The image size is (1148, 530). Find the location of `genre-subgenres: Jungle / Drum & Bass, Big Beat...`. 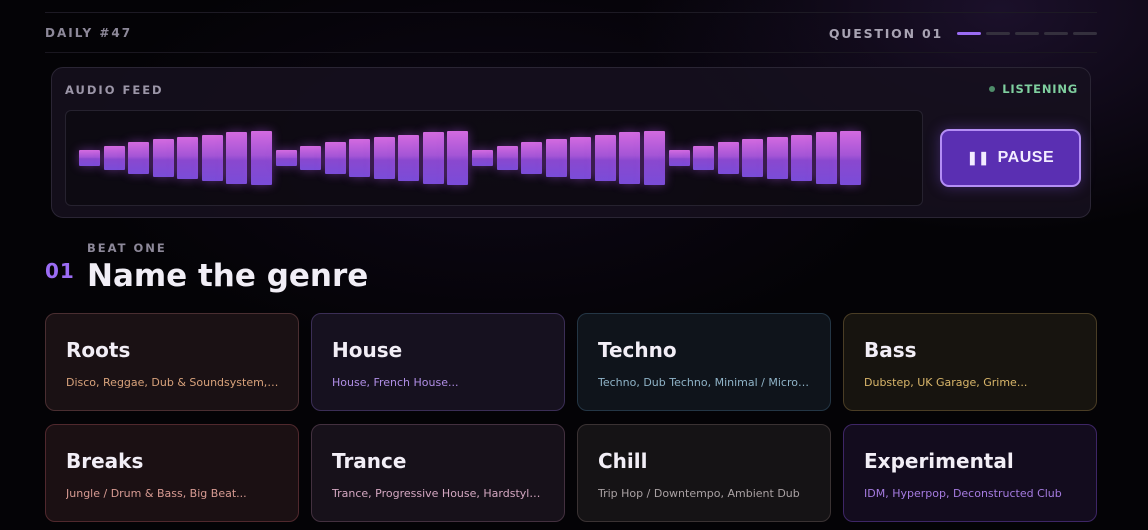

genre-subgenres: Jungle / Drum & Bass, Big Beat... is located at coordinates (156, 493).